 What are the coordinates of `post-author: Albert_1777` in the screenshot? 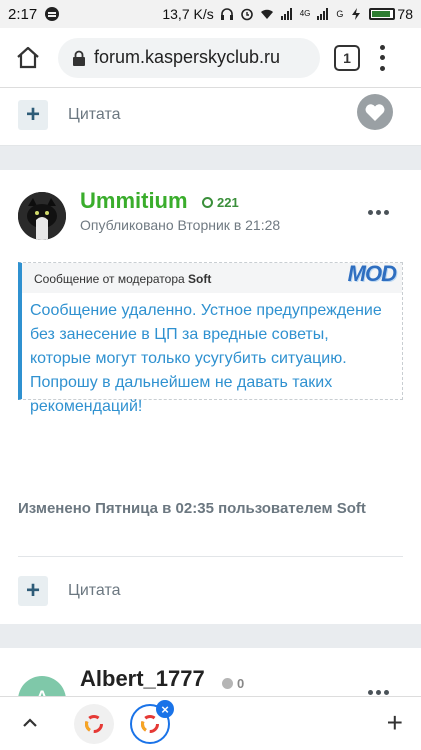 It's located at (142, 679).